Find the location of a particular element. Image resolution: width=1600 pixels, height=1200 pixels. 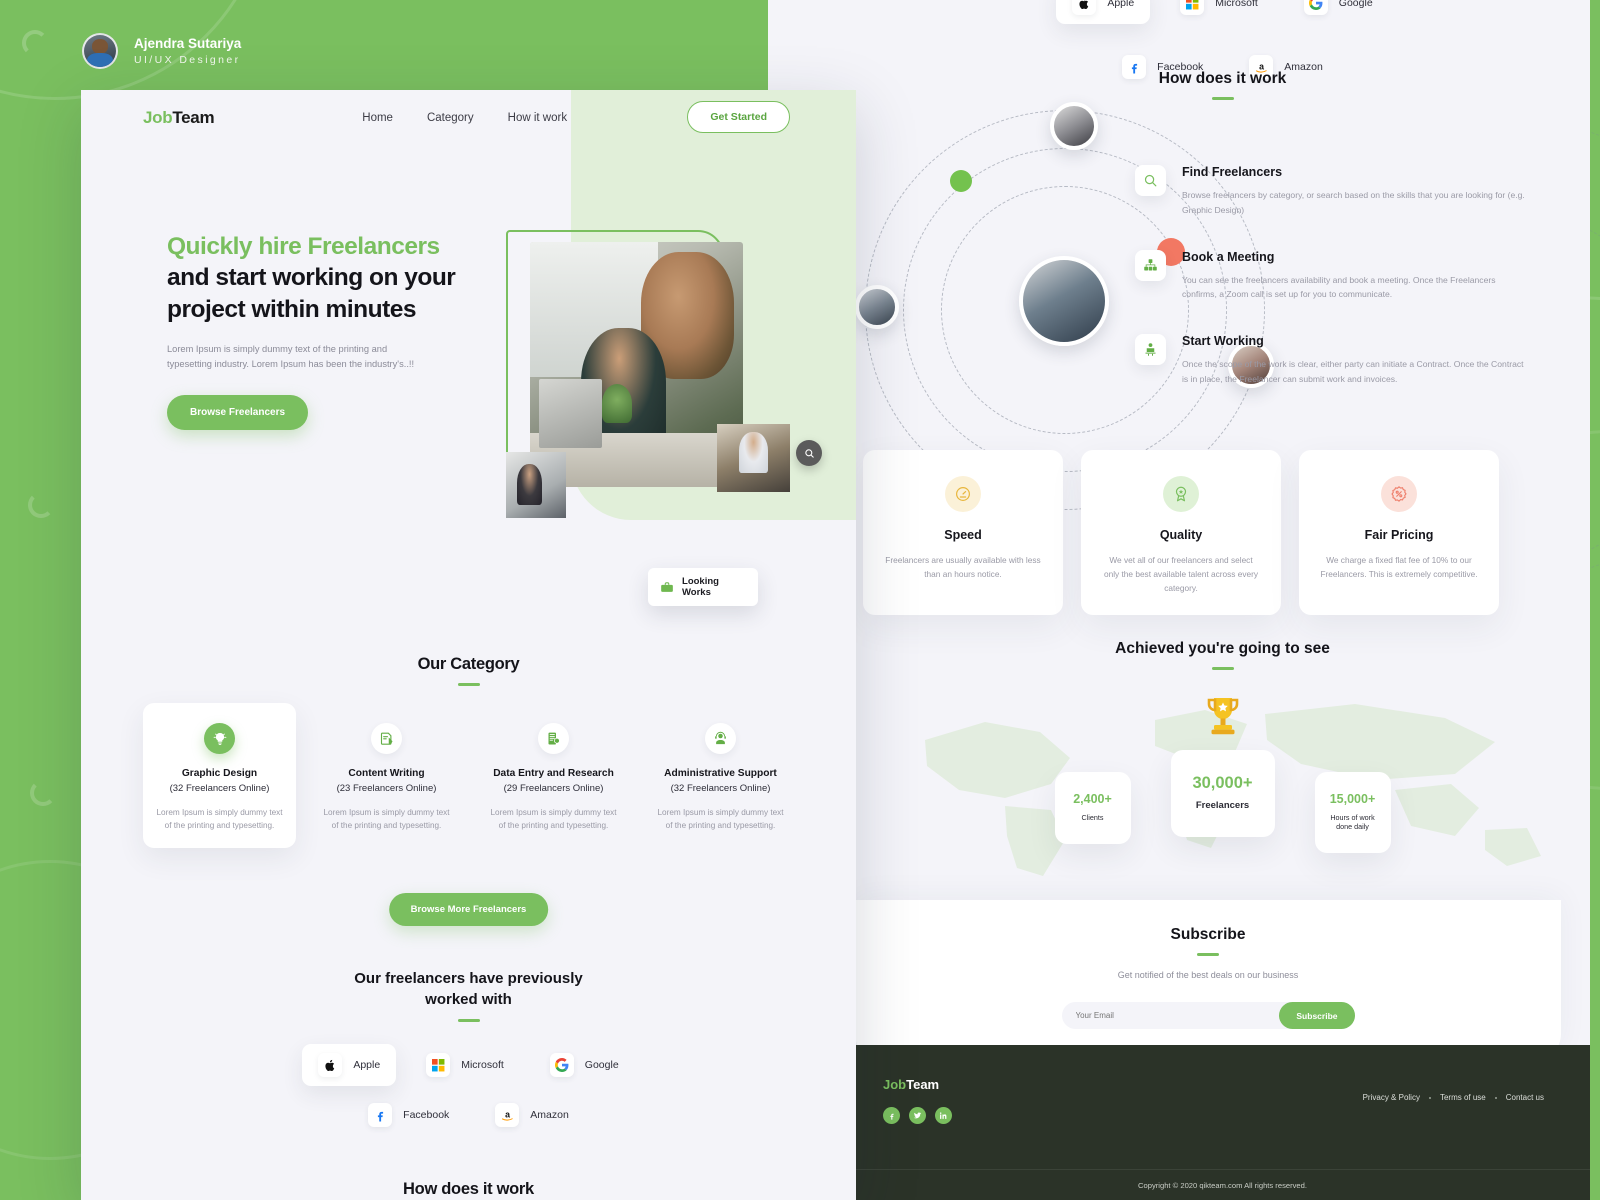

footer-link-contact: Contact us is located at coordinates (1525, 1097).